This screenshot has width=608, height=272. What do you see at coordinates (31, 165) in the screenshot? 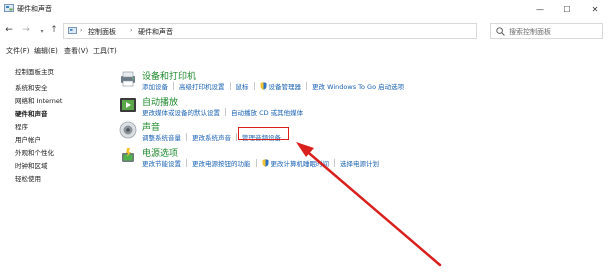
I see `sidebar-item-clock-region: 时钟和区域` at bounding box center [31, 165].